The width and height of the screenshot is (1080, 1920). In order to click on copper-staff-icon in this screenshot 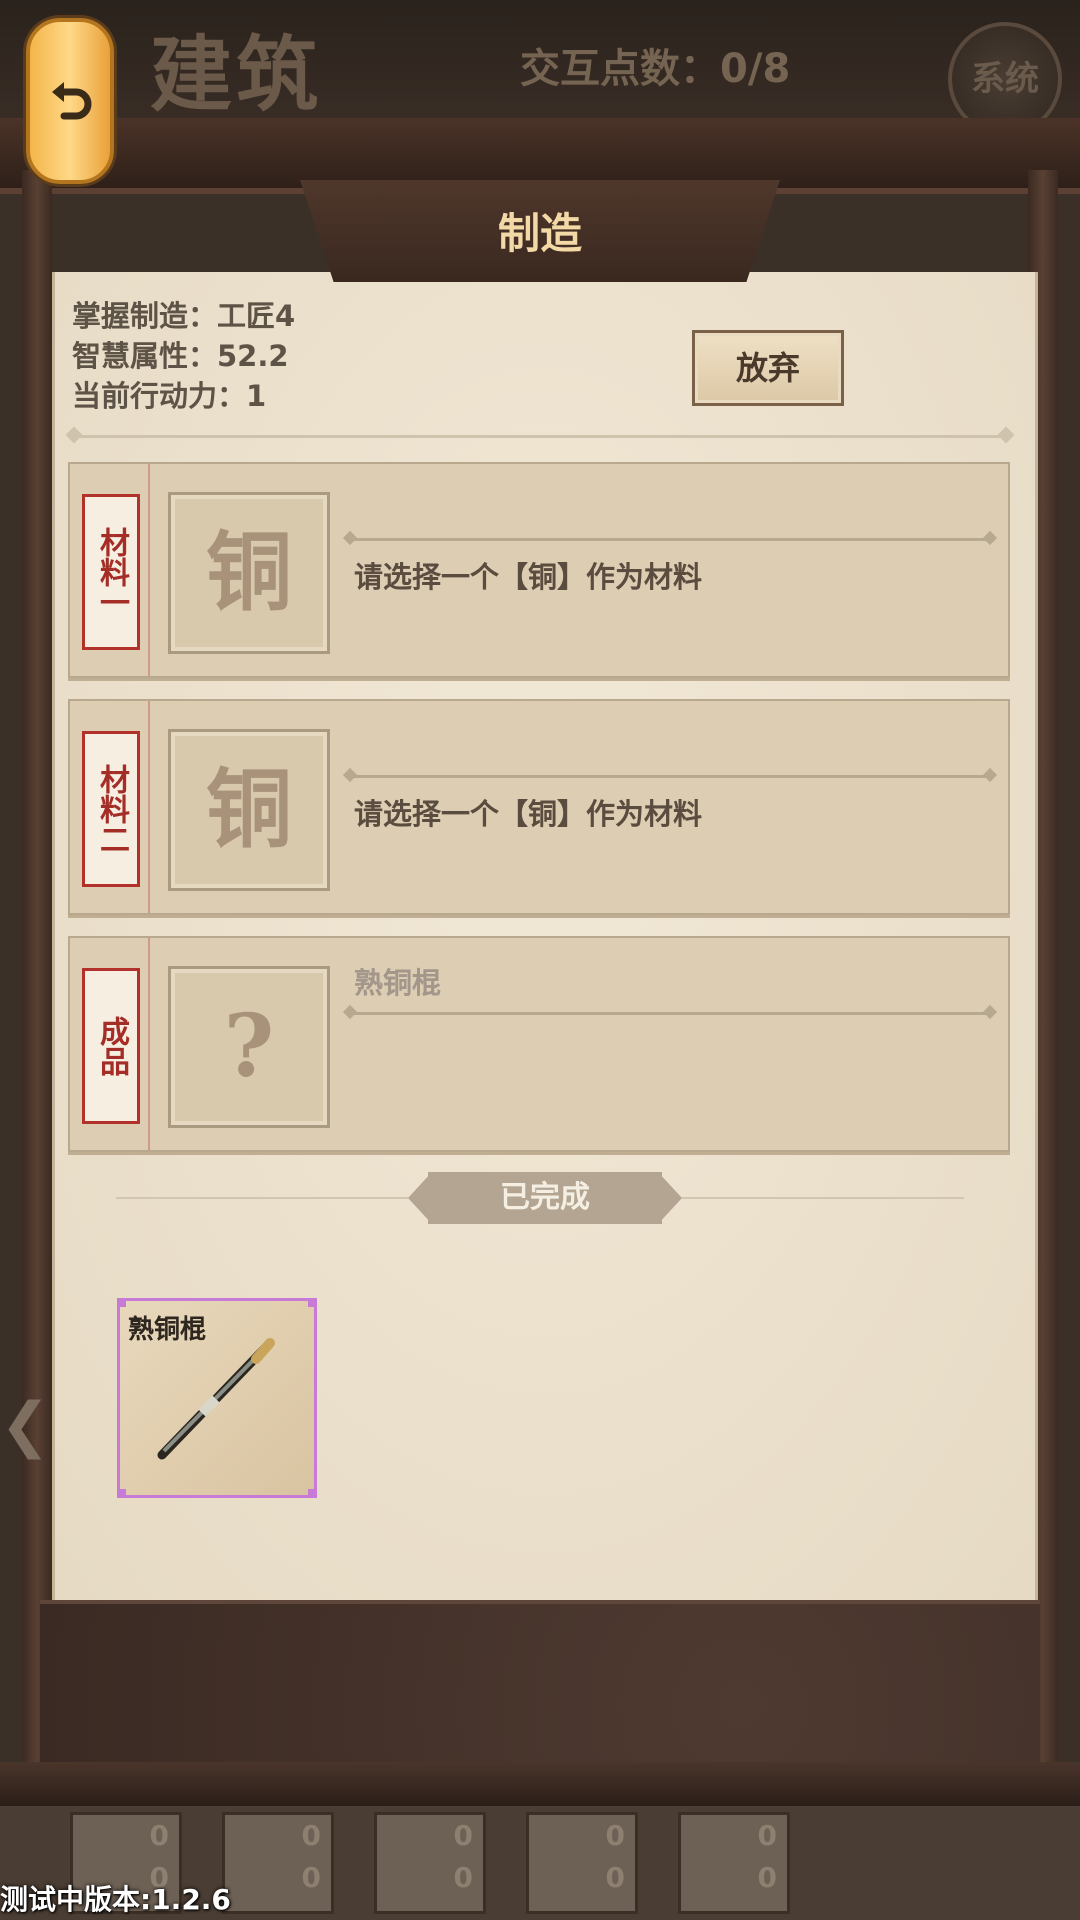, I will do `click(216, 1399)`.